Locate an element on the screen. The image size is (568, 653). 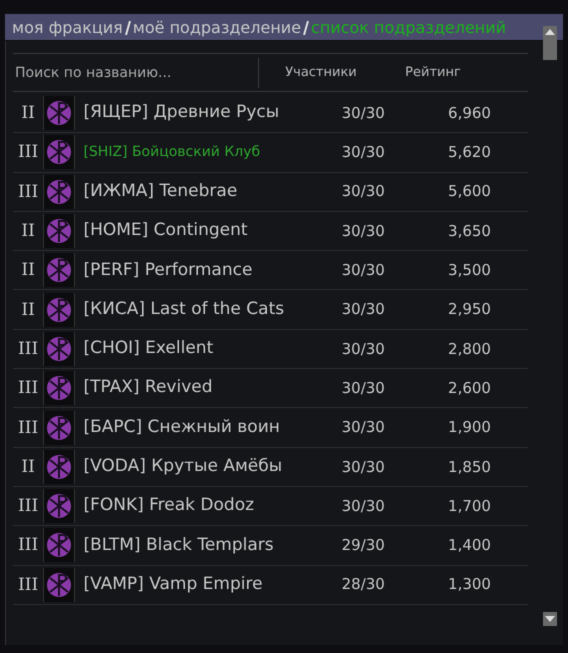
rating-cell-text: 2,950 is located at coordinates (469, 309).